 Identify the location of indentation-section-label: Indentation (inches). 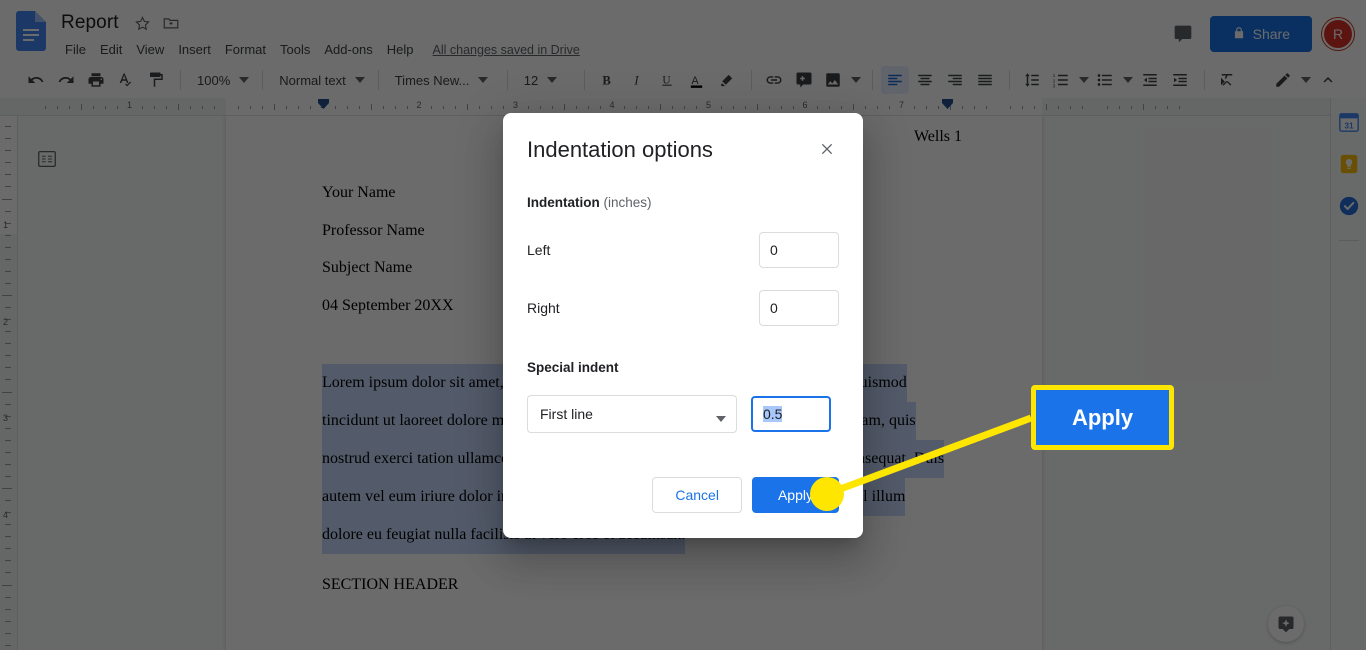
(683, 202).